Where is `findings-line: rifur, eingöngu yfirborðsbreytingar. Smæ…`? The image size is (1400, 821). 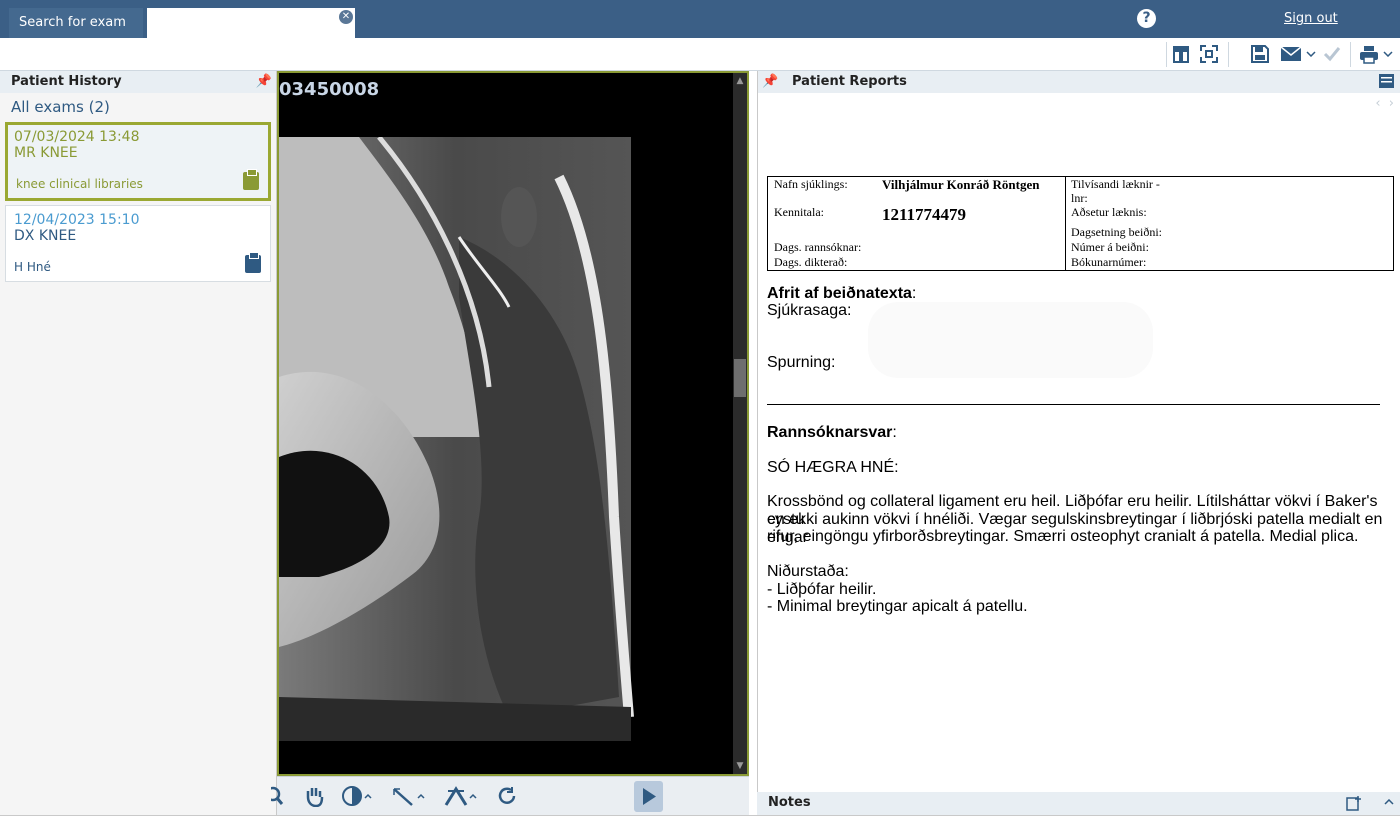 findings-line: rifur, eingöngu yfirborðsbreytingar. Smæ… is located at coordinates (1063, 536).